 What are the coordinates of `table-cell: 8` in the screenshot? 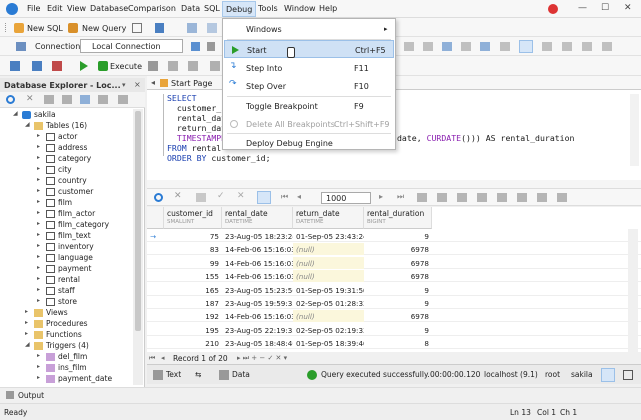 It's located at (398, 343).